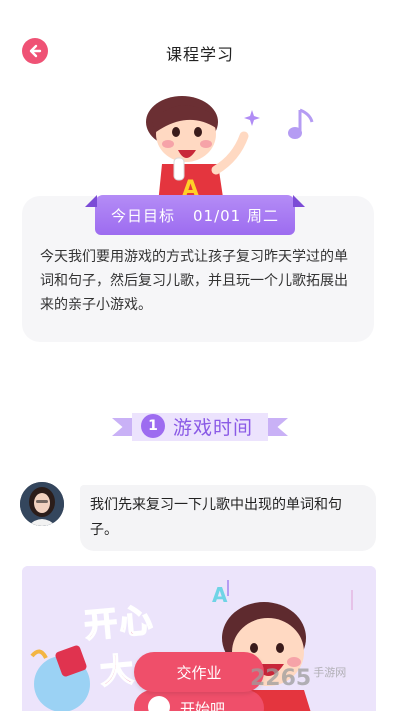  Describe the element at coordinates (281, 678) in the screenshot. I see `watermark-text: 2265` at that location.